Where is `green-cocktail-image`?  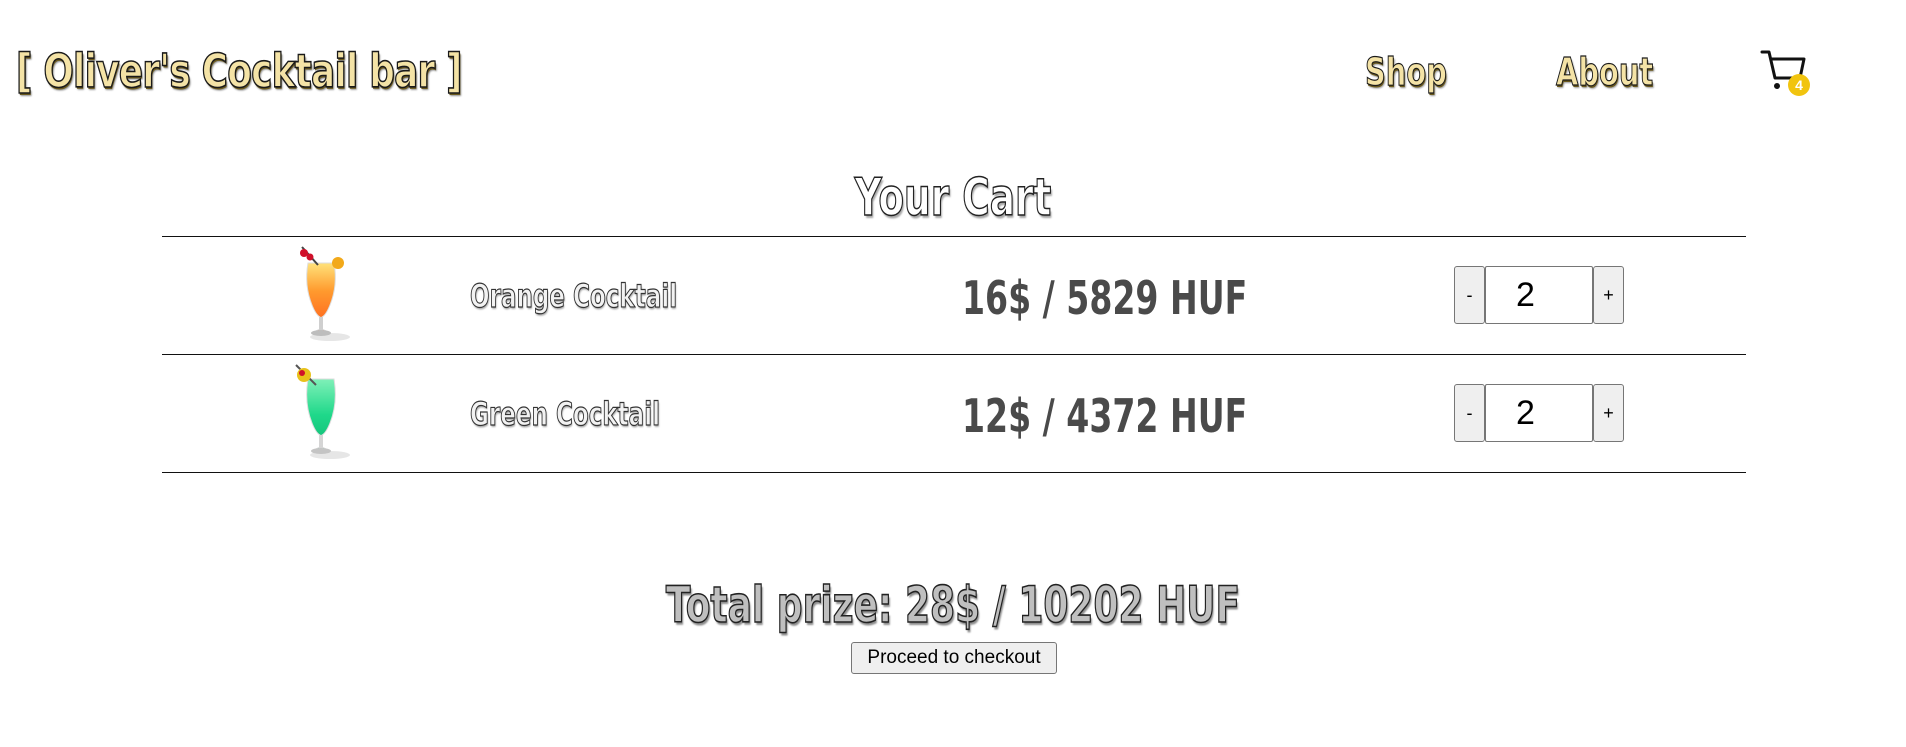
green-cocktail-image is located at coordinates (322, 411).